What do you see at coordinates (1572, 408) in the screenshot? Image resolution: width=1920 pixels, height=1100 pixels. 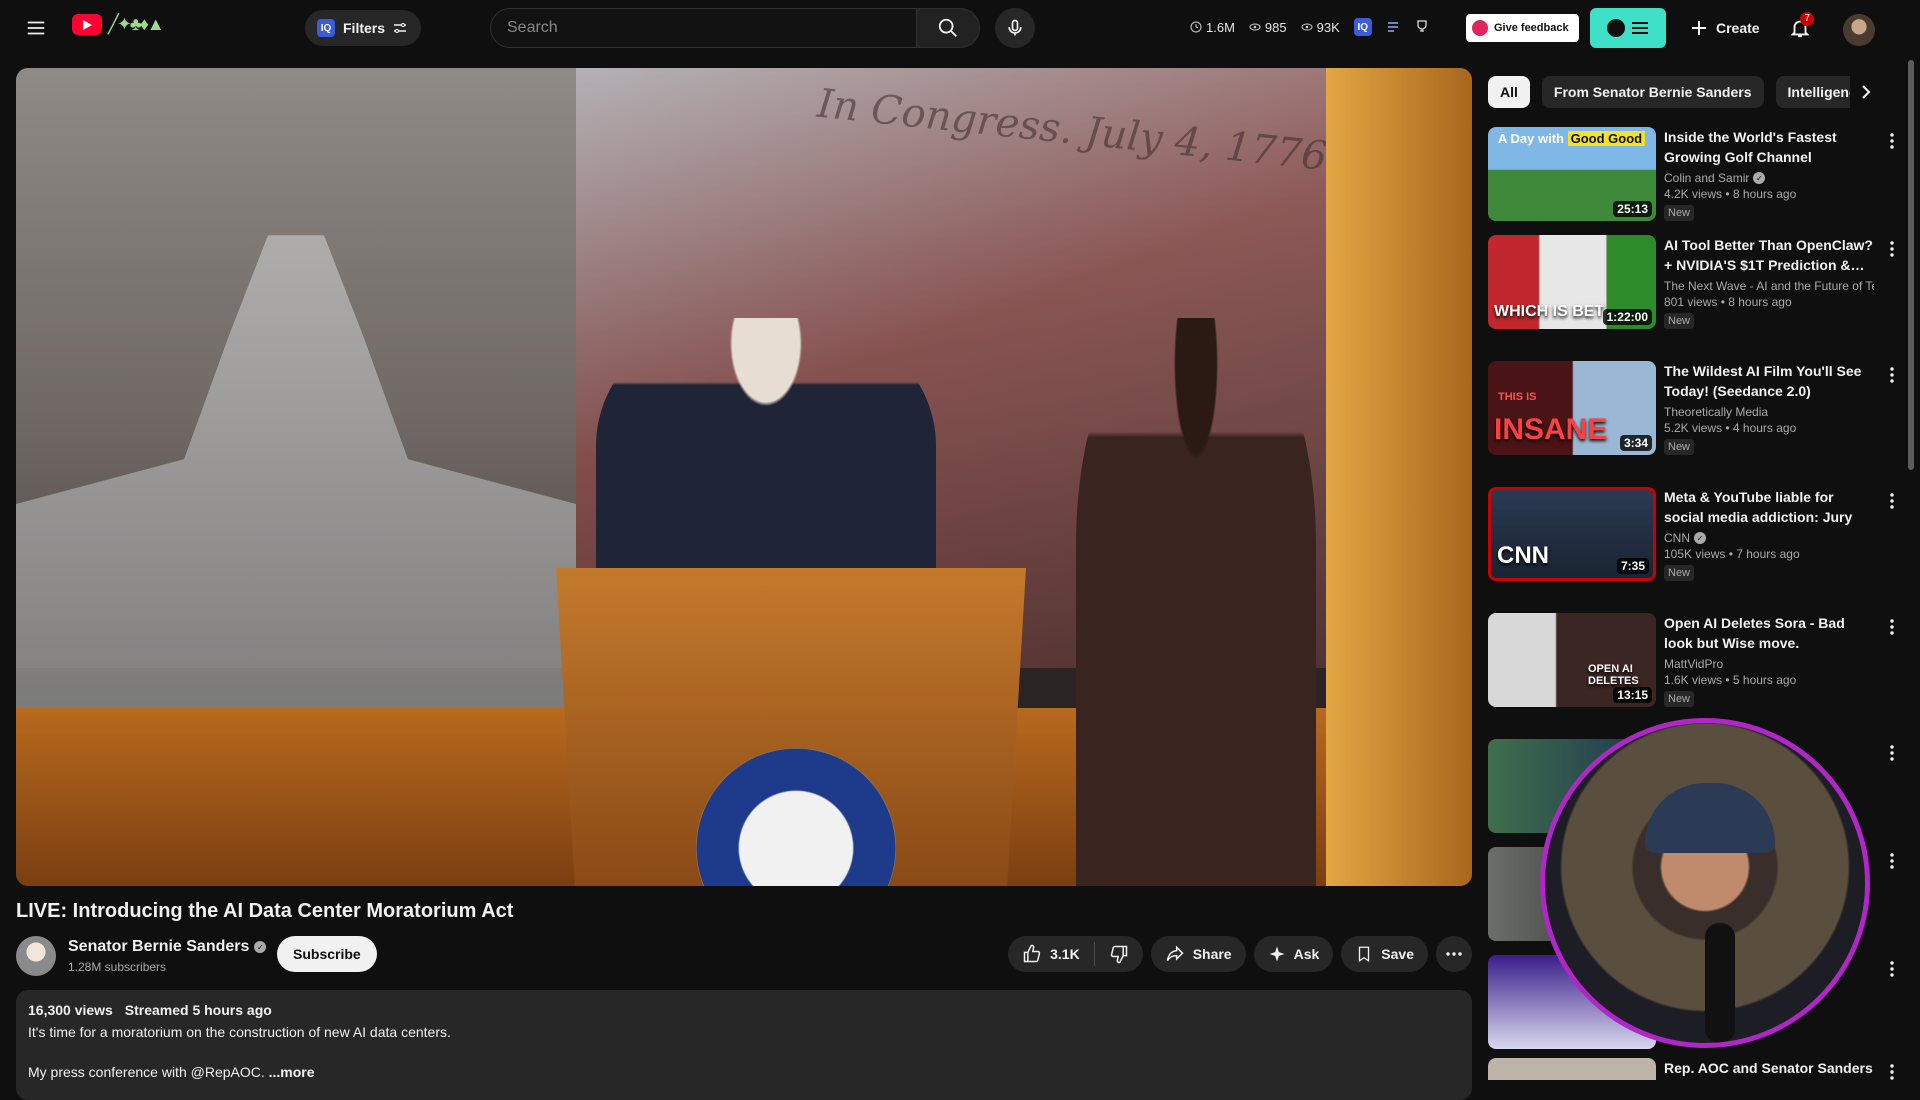 I see `video-thumbnail: THIS IS INSANE 3:34` at bounding box center [1572, 408].